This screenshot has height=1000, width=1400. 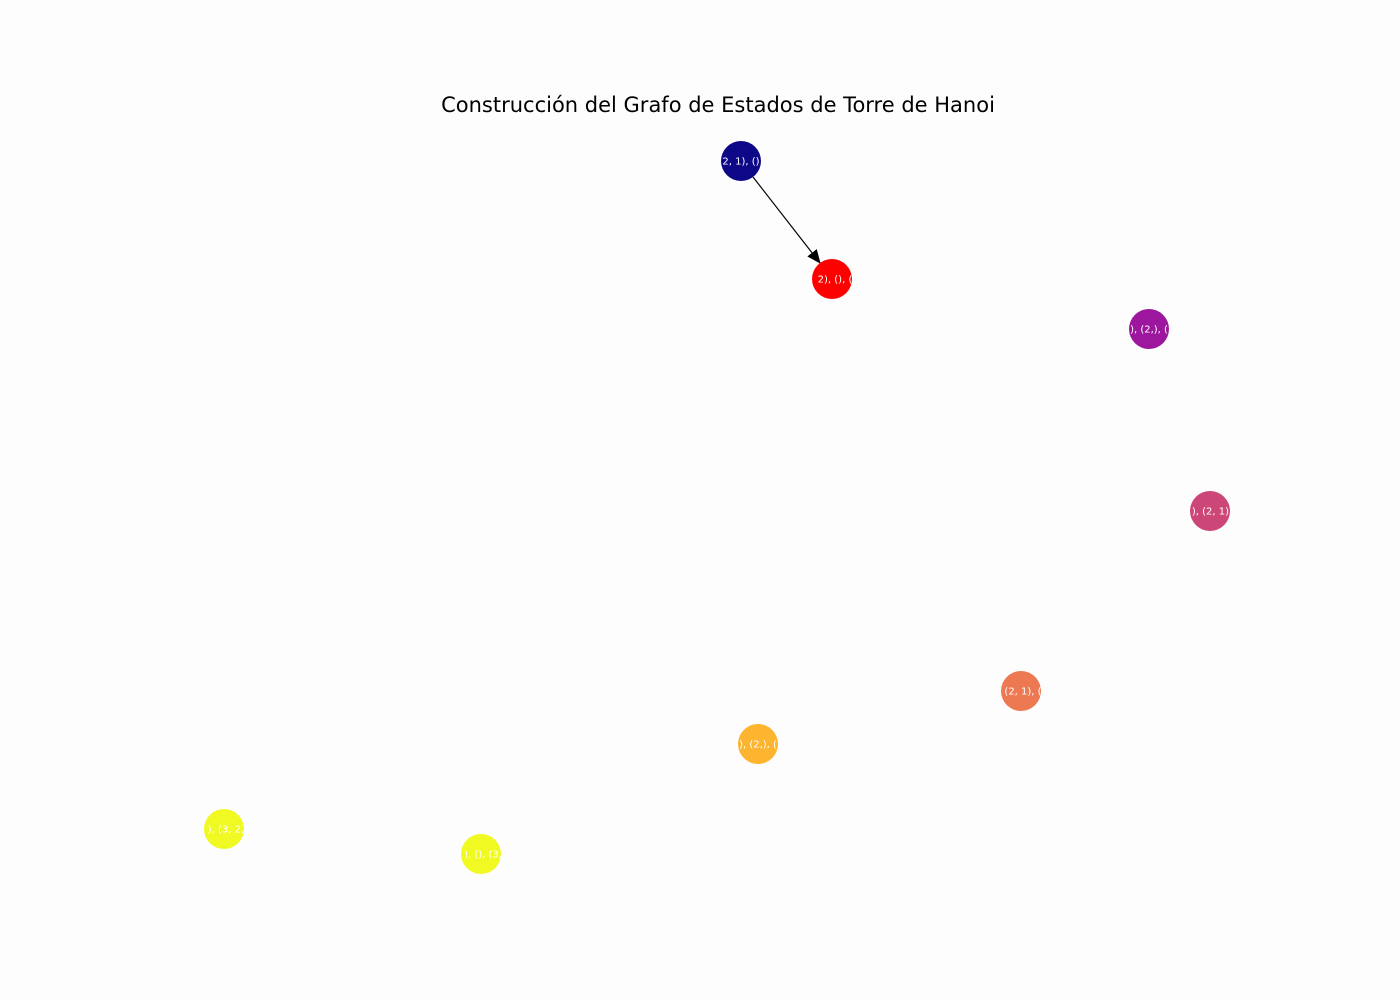 I want to click on state-node: (2, 1), (, so click(x=1021, y=691).